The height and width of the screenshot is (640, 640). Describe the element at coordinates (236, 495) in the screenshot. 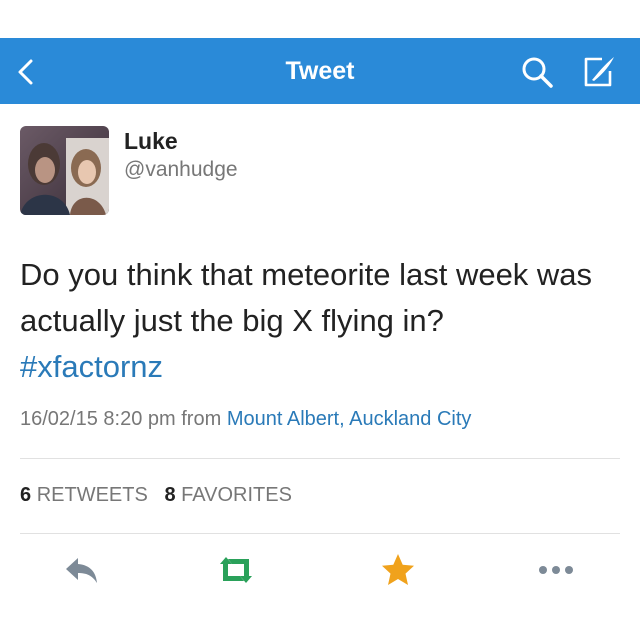

I see `favorites-label: FAVORITES` at that location.